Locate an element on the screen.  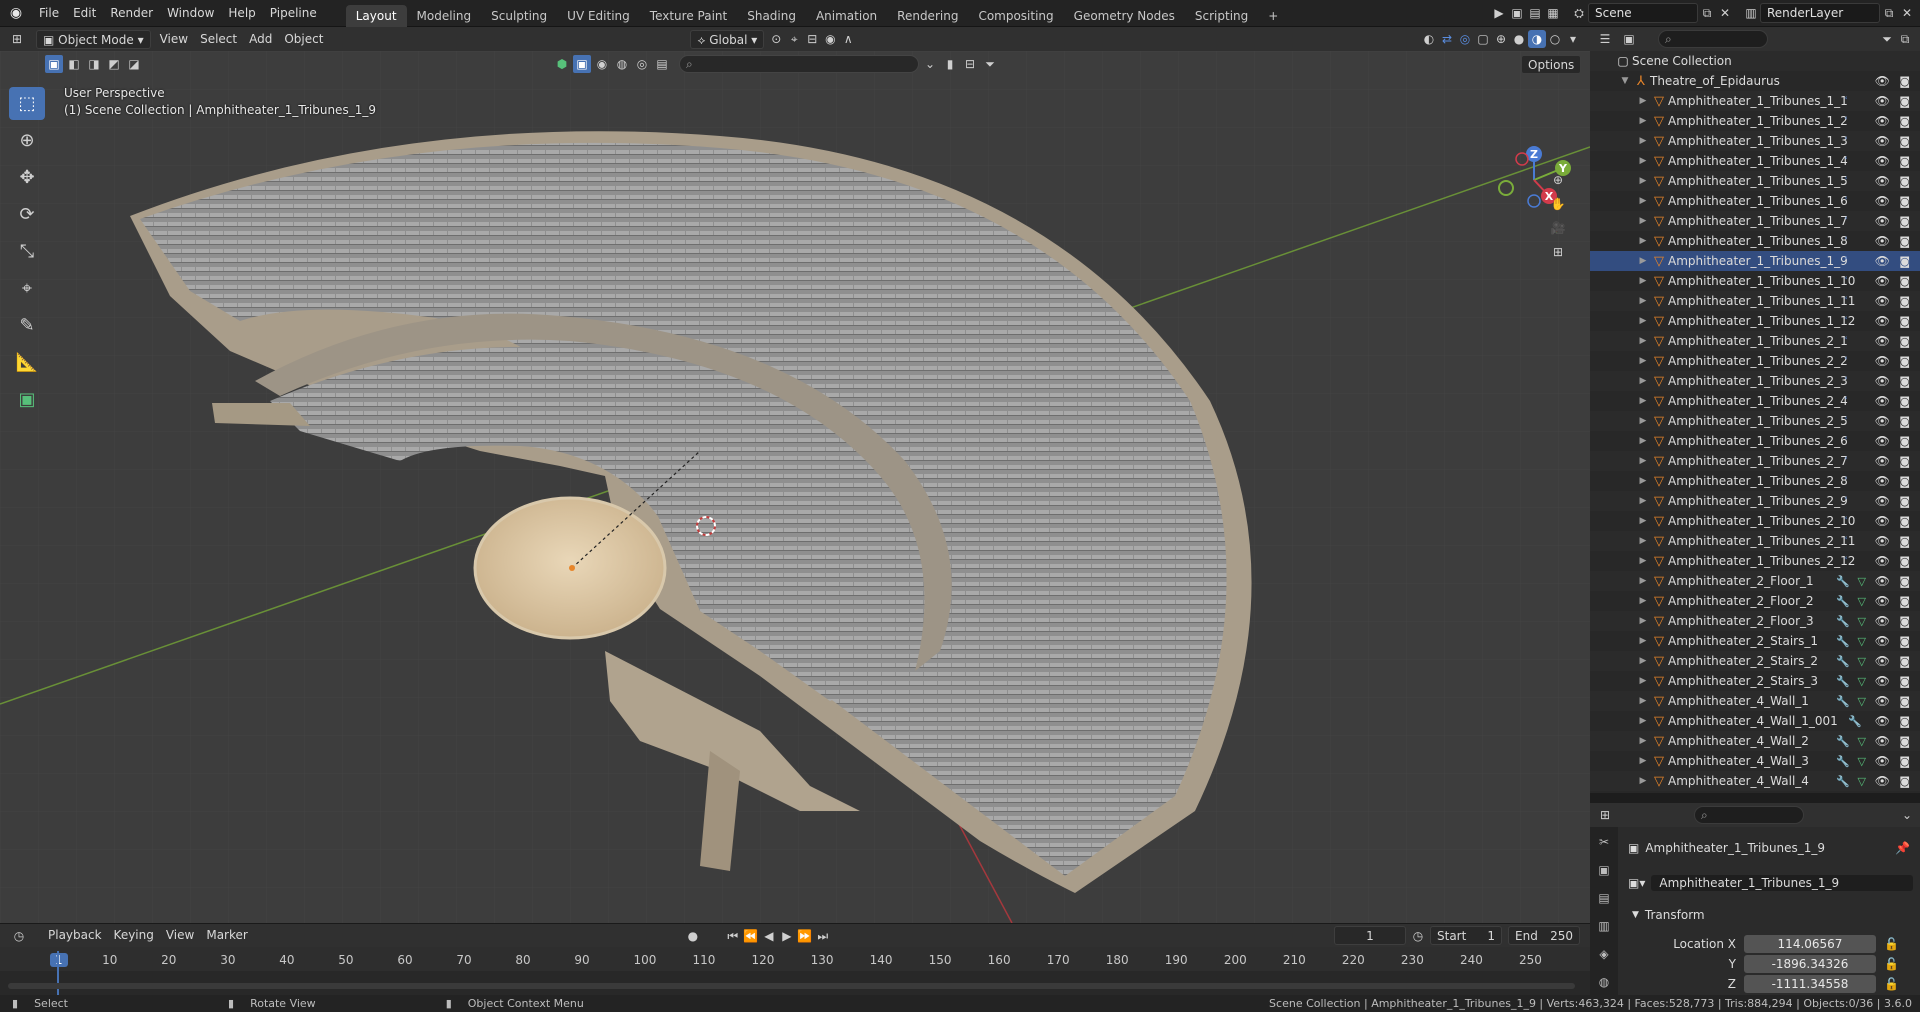
outliner-object-row: ▶ ▽ Amphitheater_1_Tribunes_2_12 ʿ 👁 ◙ is located at coordinates (1755, 561).